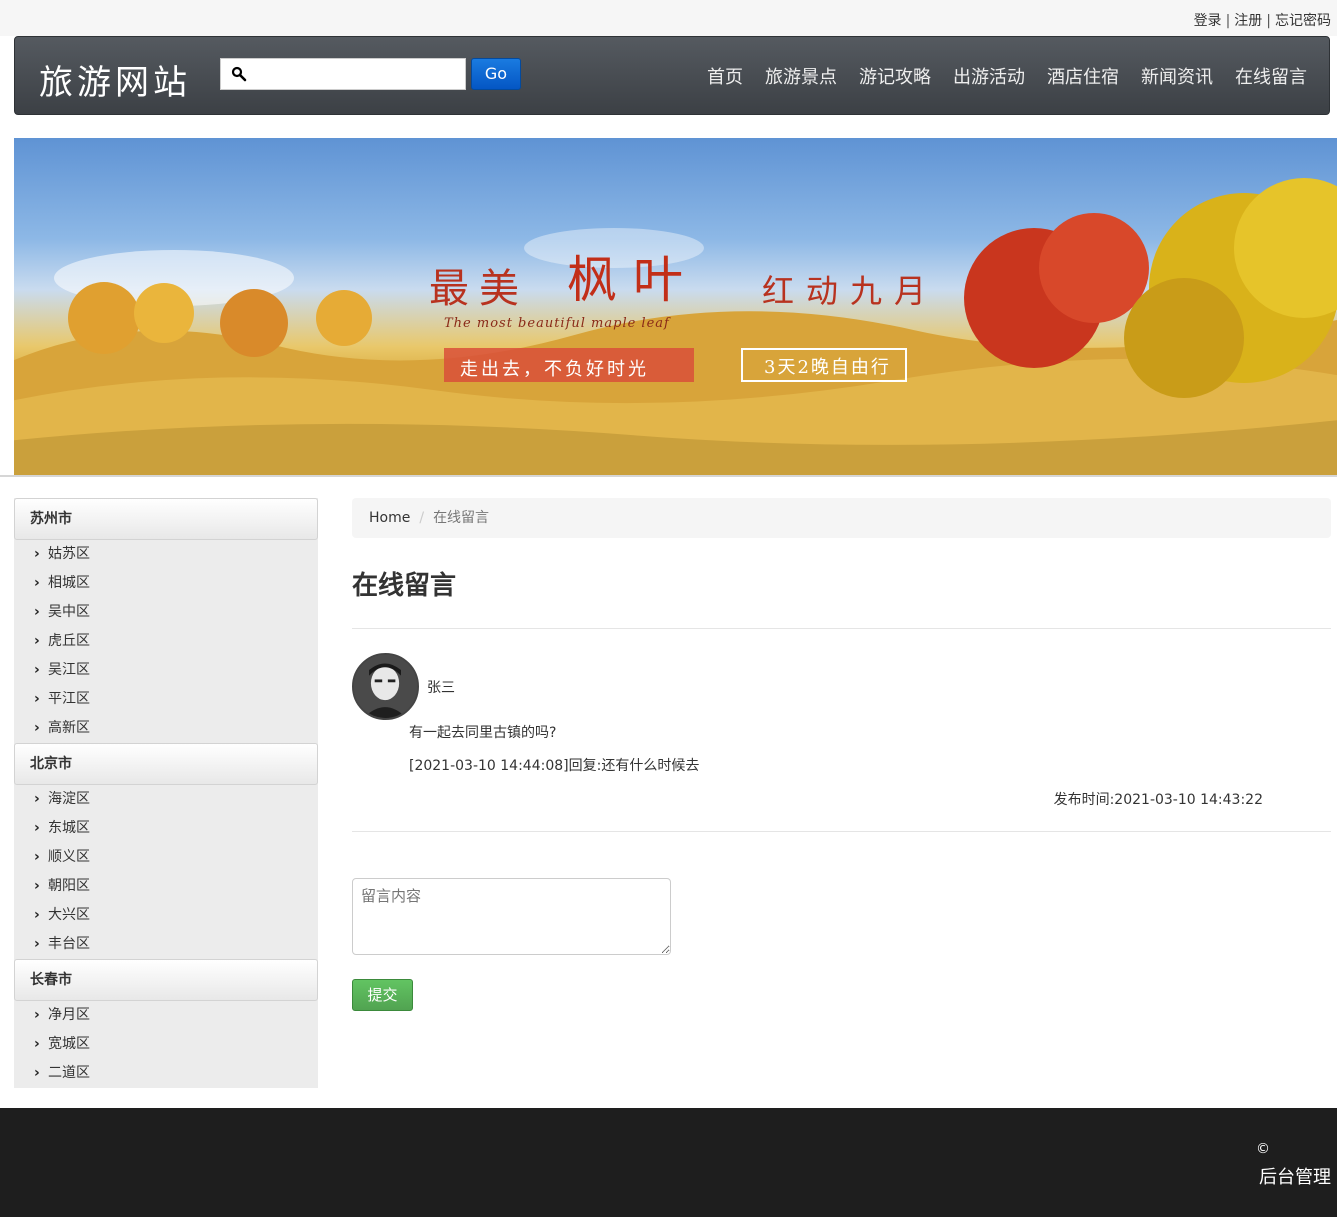  I want to click on nav-item-attractions: 旅游景点, so click(801, 76).